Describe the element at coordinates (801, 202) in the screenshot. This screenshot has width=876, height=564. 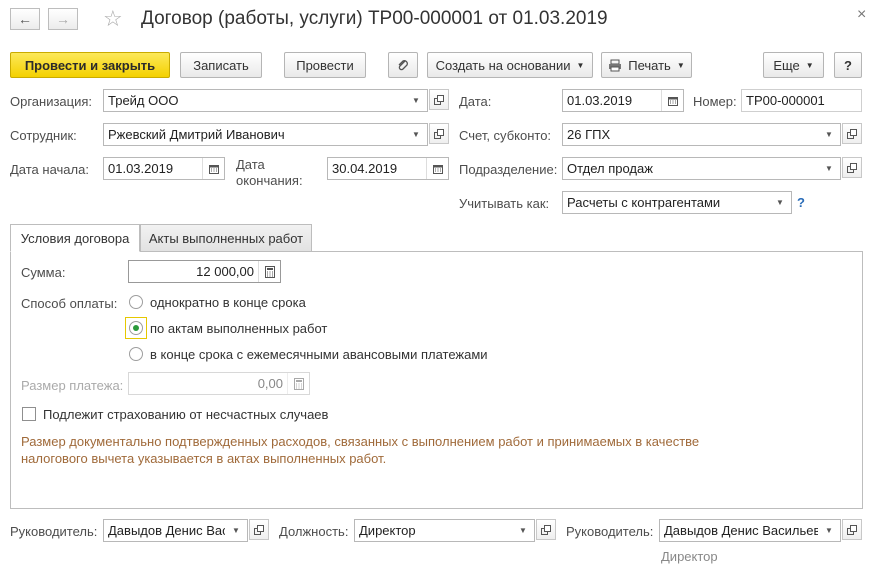
I see `help-question-icon: ?` at that location.